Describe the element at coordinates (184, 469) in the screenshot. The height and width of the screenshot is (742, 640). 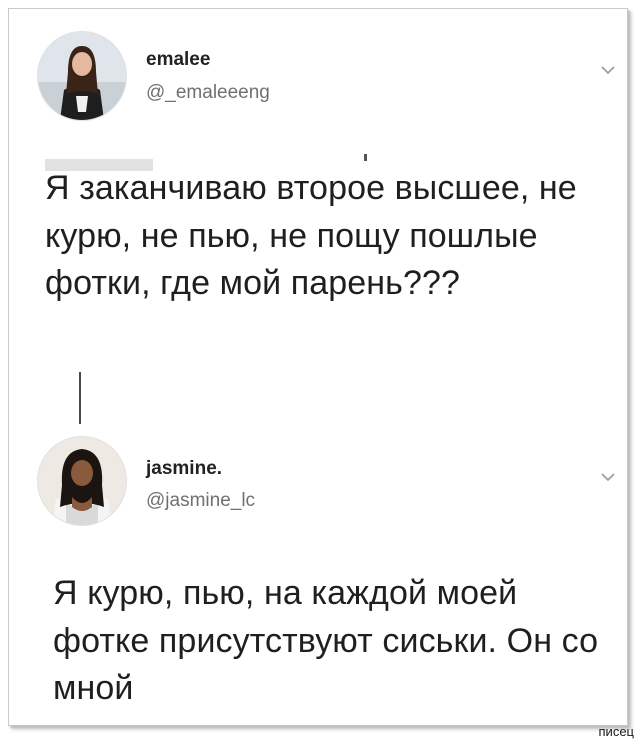
I see `user-display-name: jasmine.` at that location.